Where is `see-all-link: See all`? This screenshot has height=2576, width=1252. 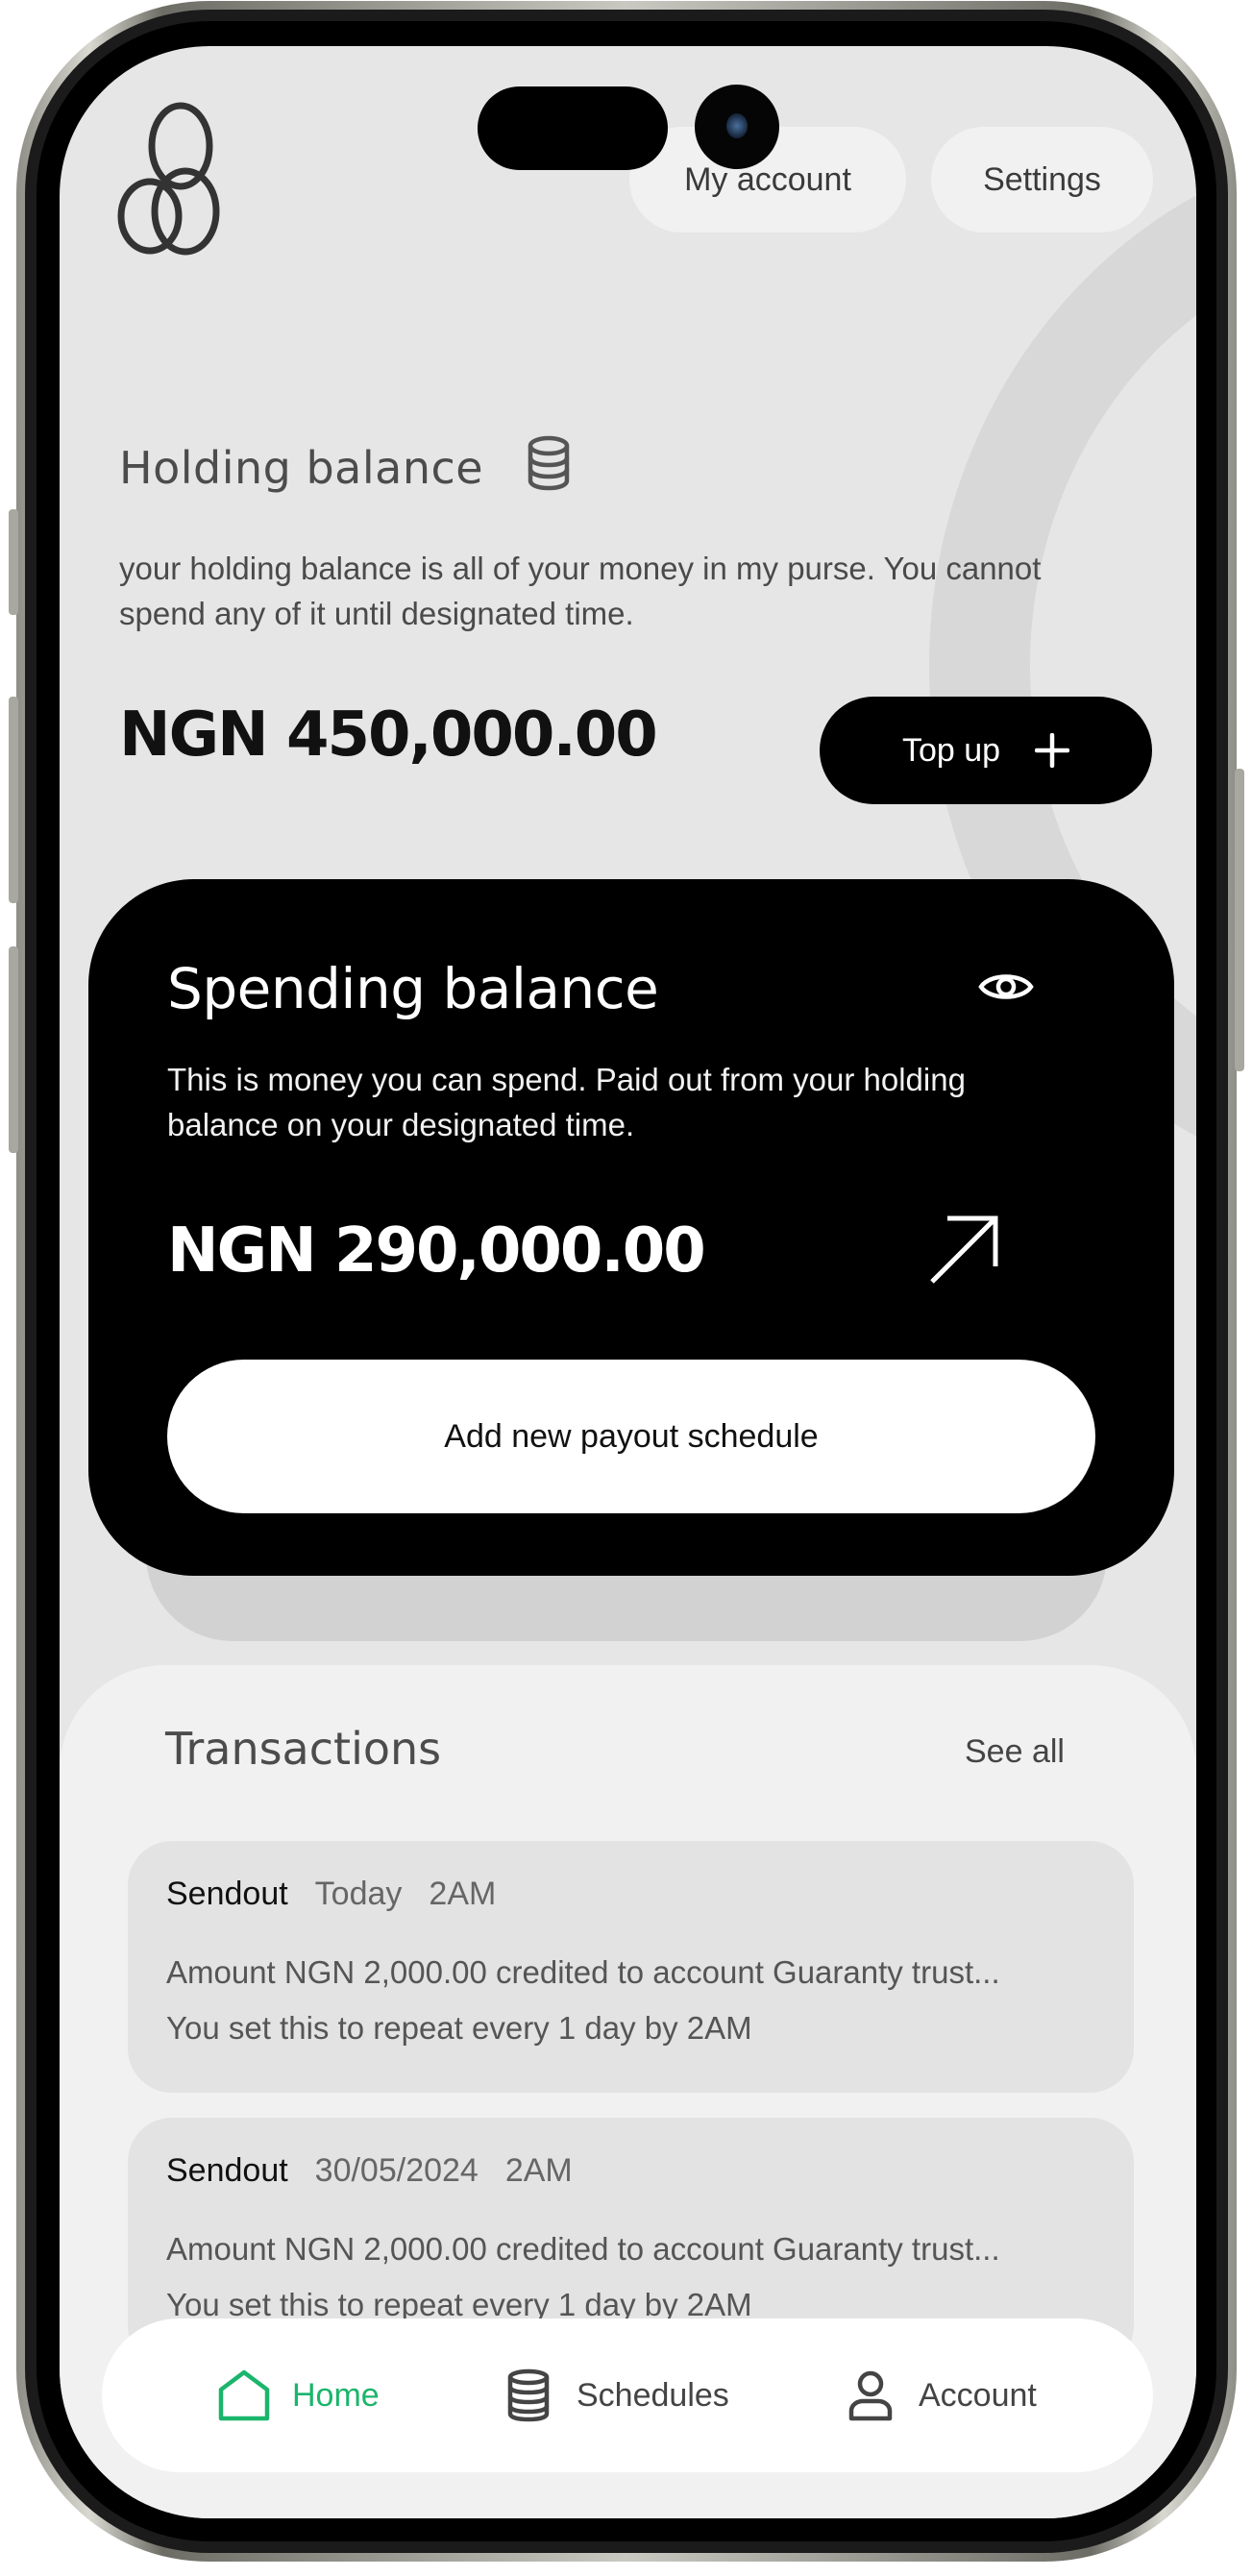 see-all-link: See all is located at coordinates (1015, 1752).